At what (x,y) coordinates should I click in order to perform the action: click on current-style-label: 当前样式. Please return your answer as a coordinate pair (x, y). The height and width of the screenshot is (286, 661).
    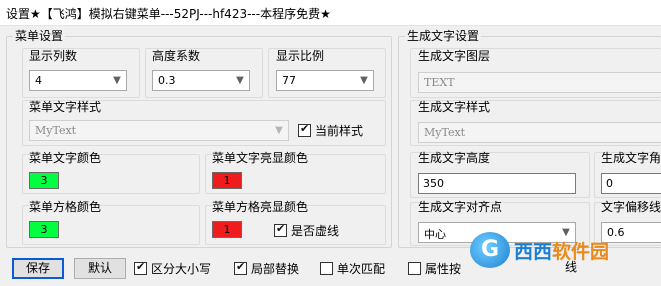
    Looking at the image, I should click on (339, 131).